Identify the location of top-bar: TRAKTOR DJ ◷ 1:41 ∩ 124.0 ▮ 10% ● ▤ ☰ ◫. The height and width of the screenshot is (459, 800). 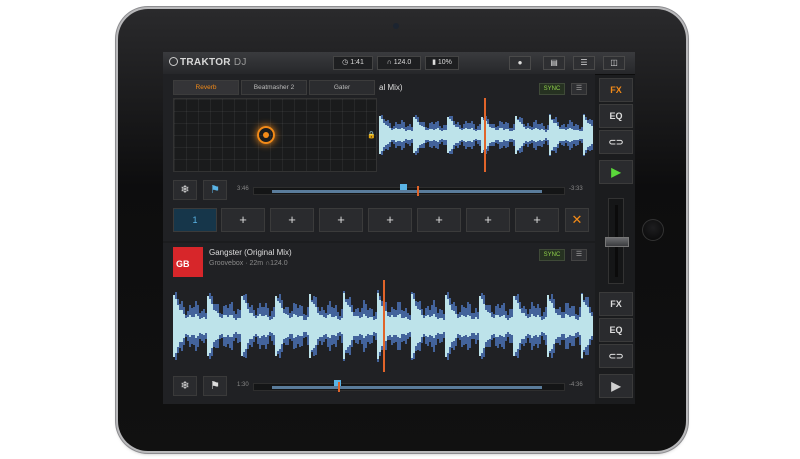
(399, 63).